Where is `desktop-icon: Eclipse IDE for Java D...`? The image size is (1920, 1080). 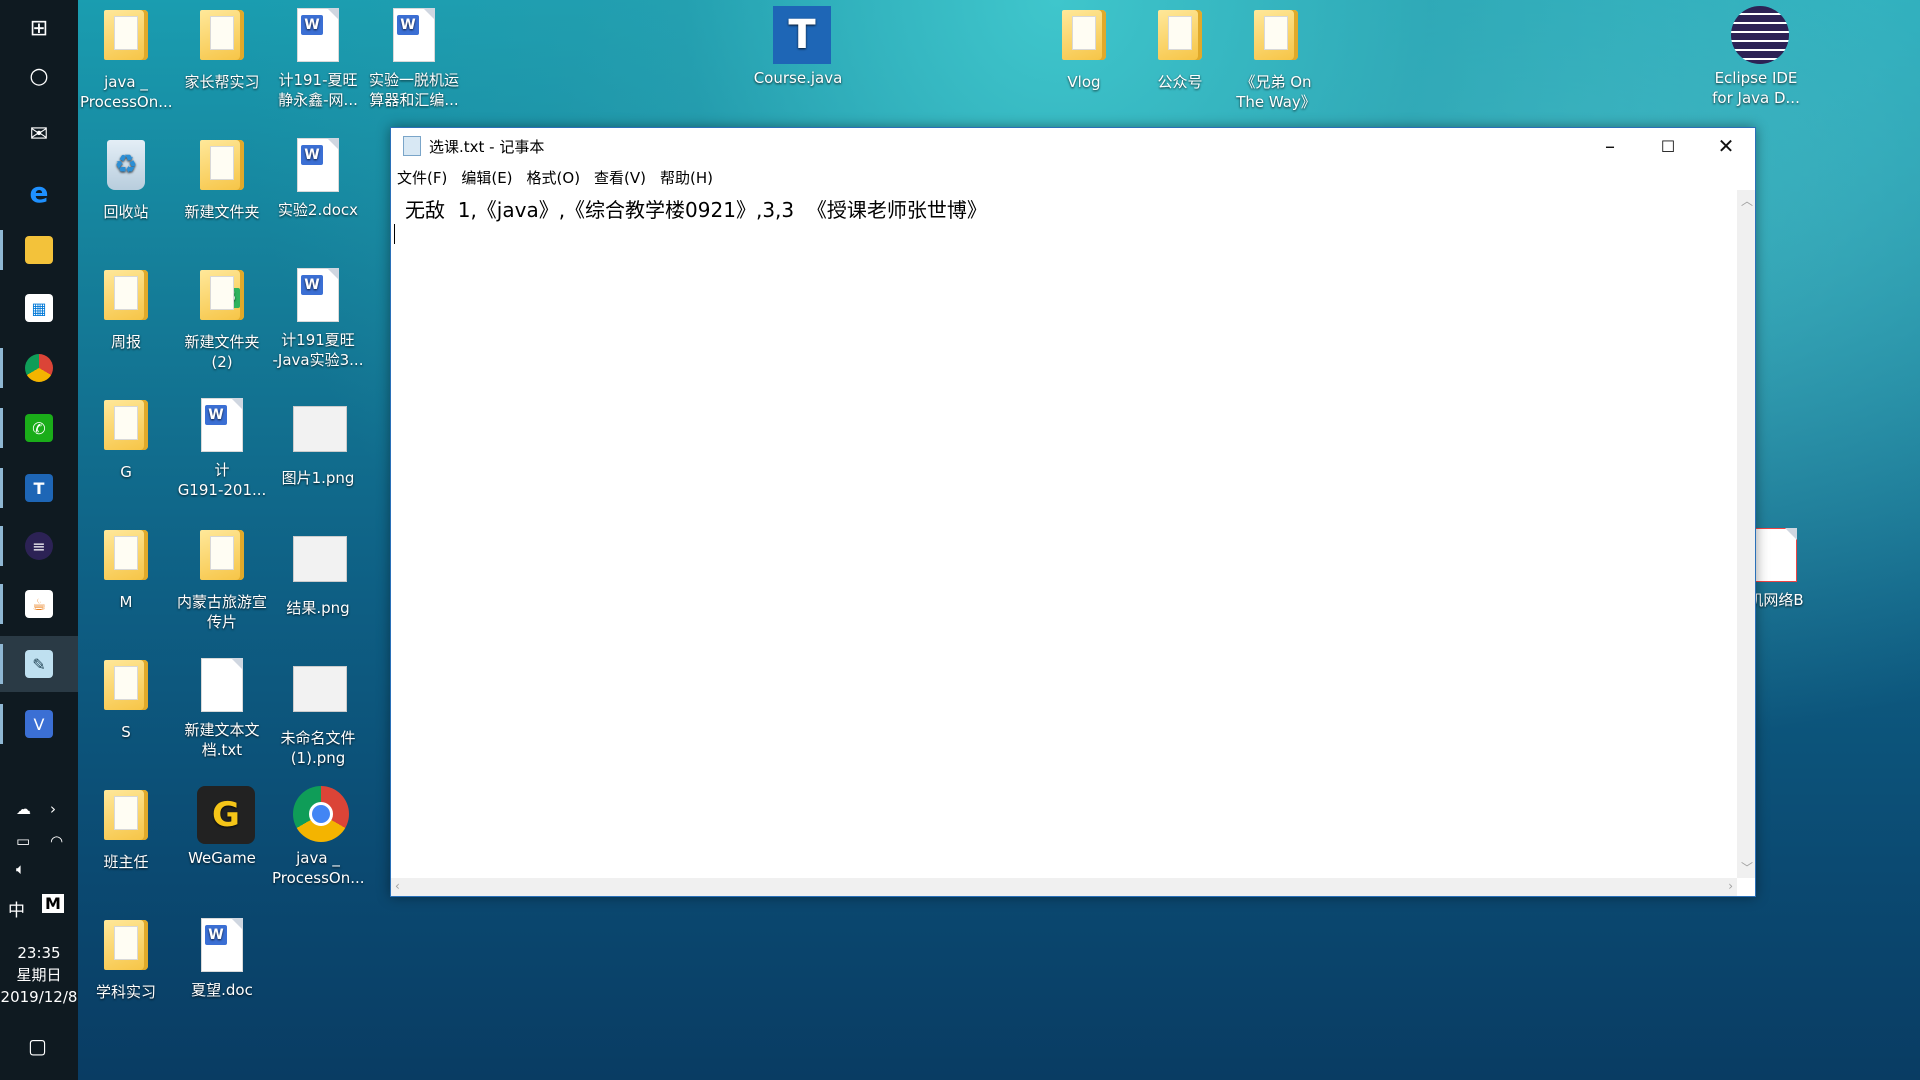
desktop-icon: Eclipse IDE for Java D... is located at coordinates (1756, 57).